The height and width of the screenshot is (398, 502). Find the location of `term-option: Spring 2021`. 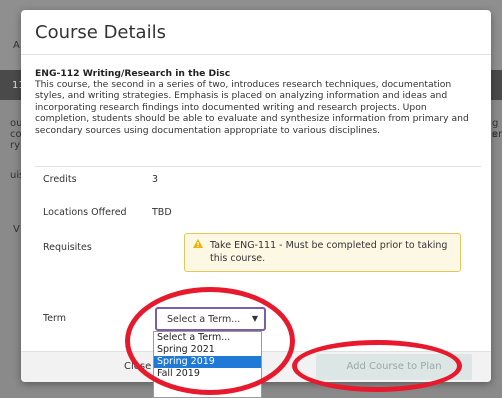

term-option: Spring 2021 is located at coordinates (207, 350).